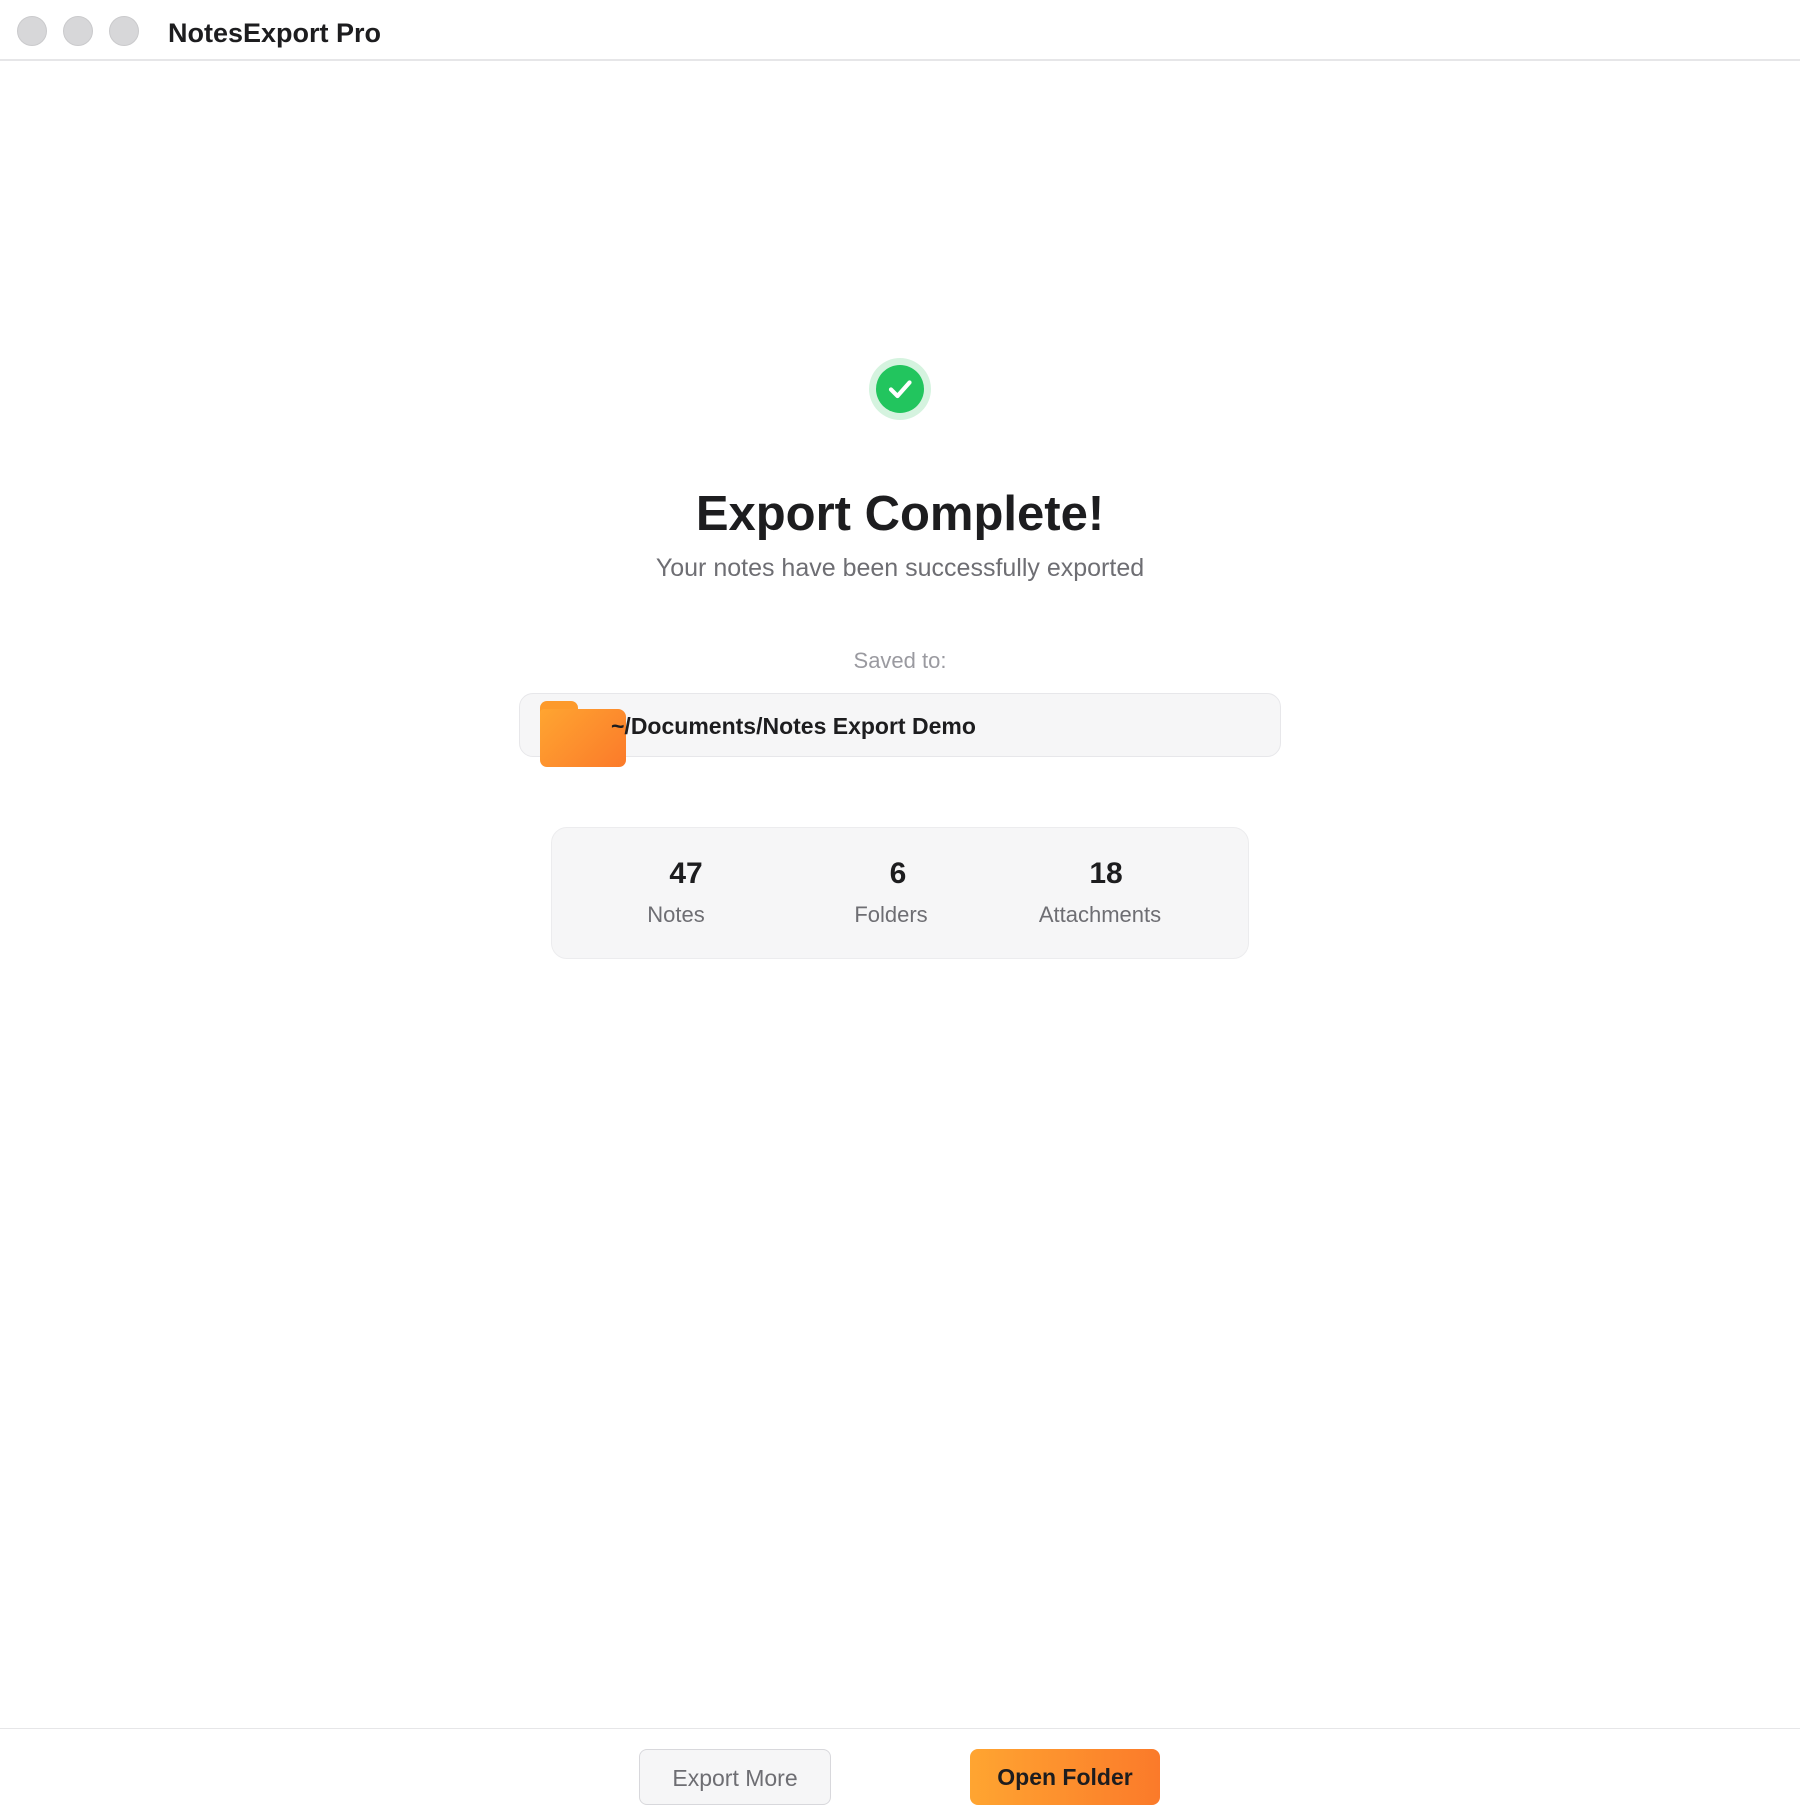  Describe the element at coordinates (900, 1774) in the screenshot. I see `action-bar` at that location.